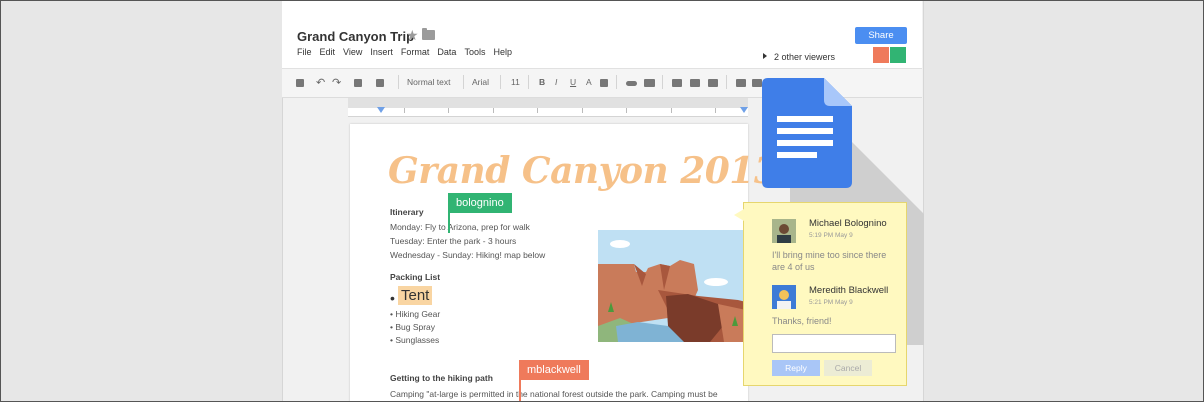 This screenshot has height=402, width=1204. Describe the element at coordinates (765, 56) in the screenshot. I see `expand-arrow-icon` at that location.